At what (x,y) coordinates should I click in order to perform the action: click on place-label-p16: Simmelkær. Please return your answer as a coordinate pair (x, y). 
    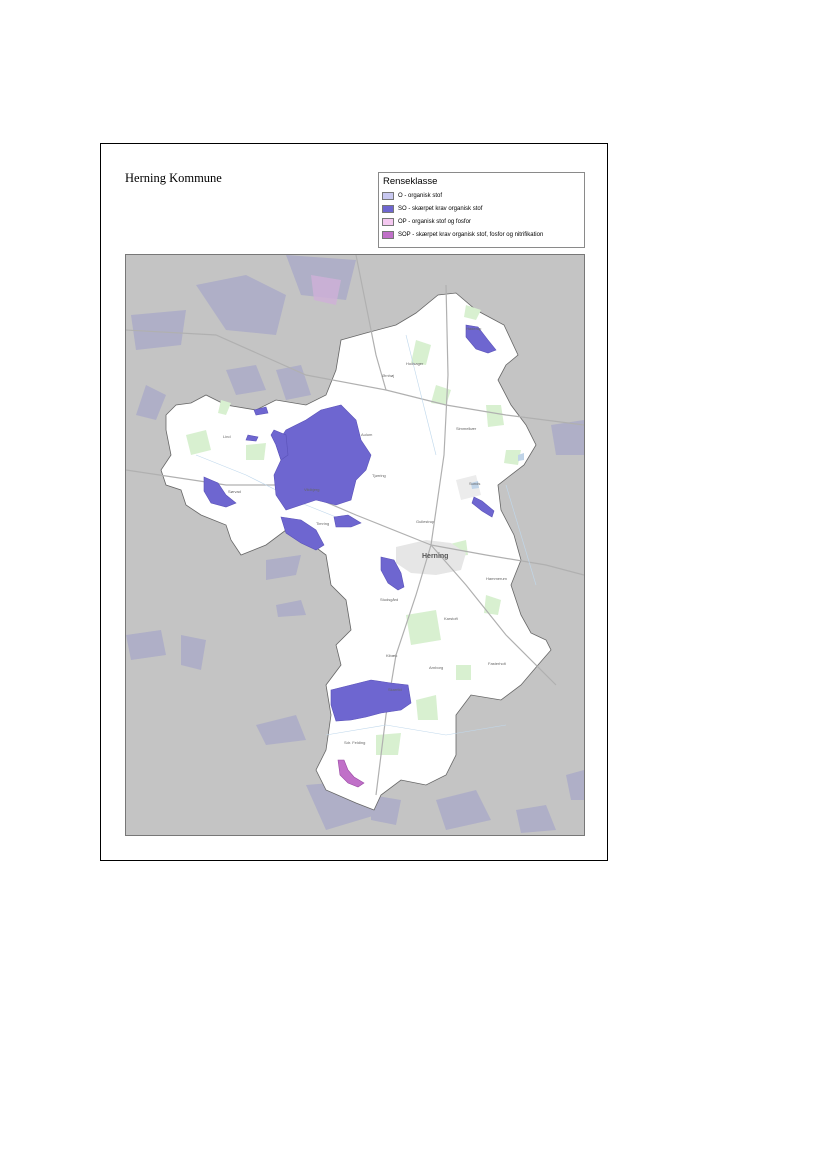
    Looking at the image, I should click on (466, 428).